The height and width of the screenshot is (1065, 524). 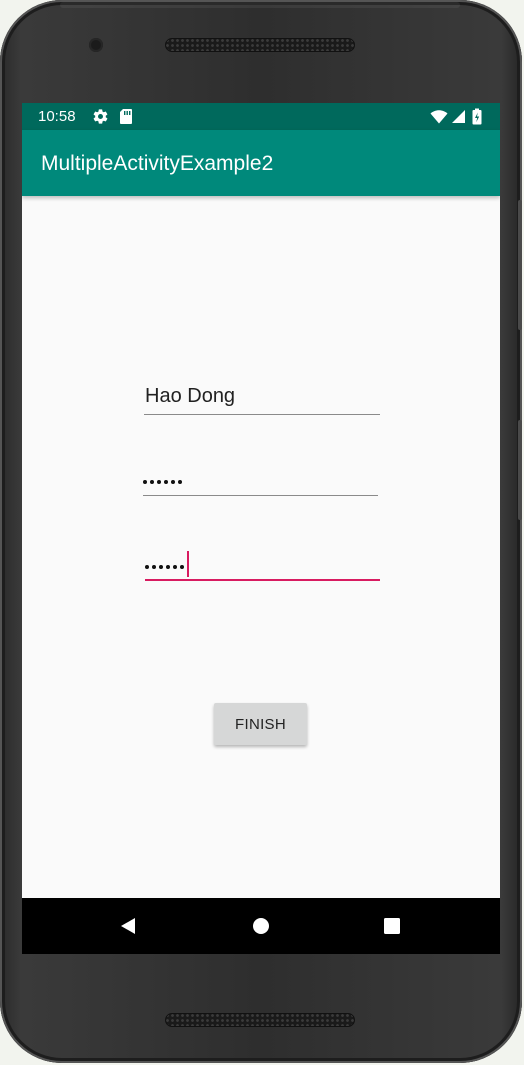 I want to click on password-dots, so click(x=162, y=482).